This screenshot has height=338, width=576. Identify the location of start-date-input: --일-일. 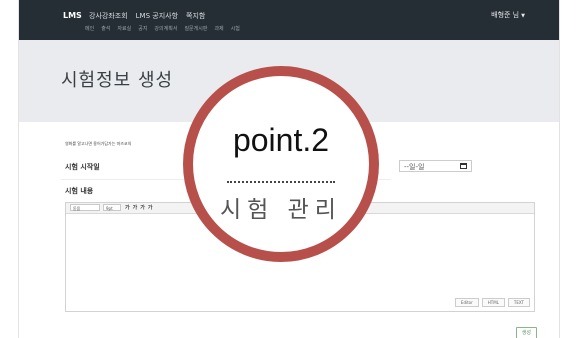
(435, 166).